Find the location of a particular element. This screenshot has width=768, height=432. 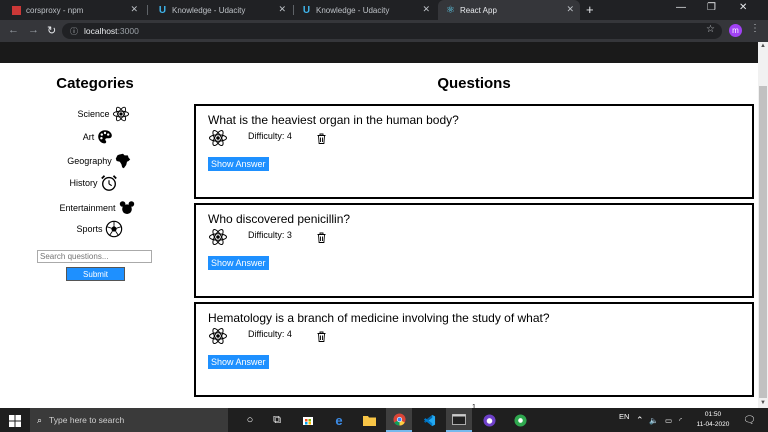

scrollbar-thumb is located at coordinates (763, 242).